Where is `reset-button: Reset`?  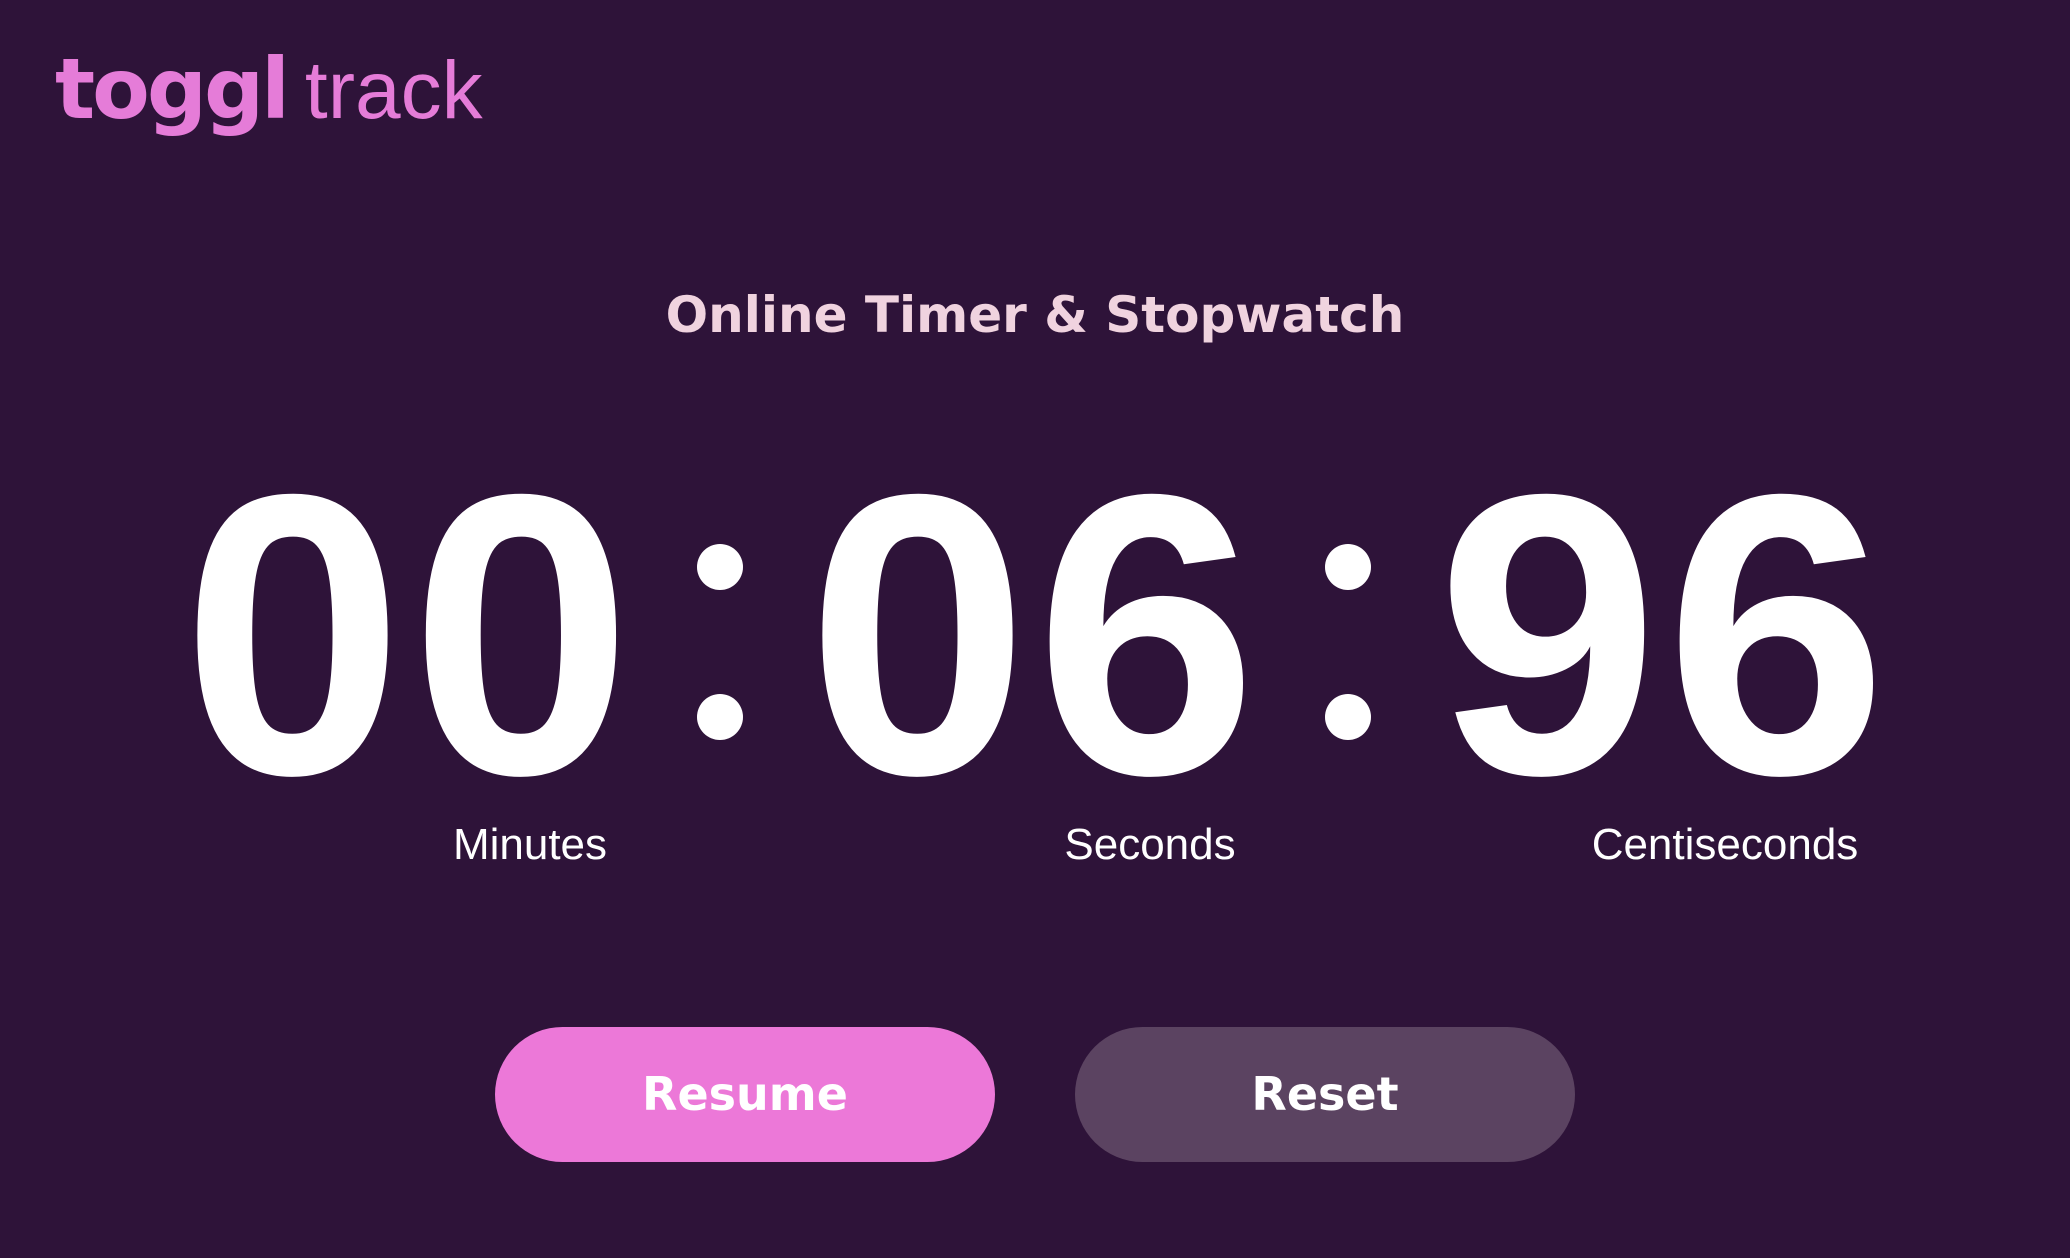
reset-button: Reset is located at coordinates (1325, 1094).